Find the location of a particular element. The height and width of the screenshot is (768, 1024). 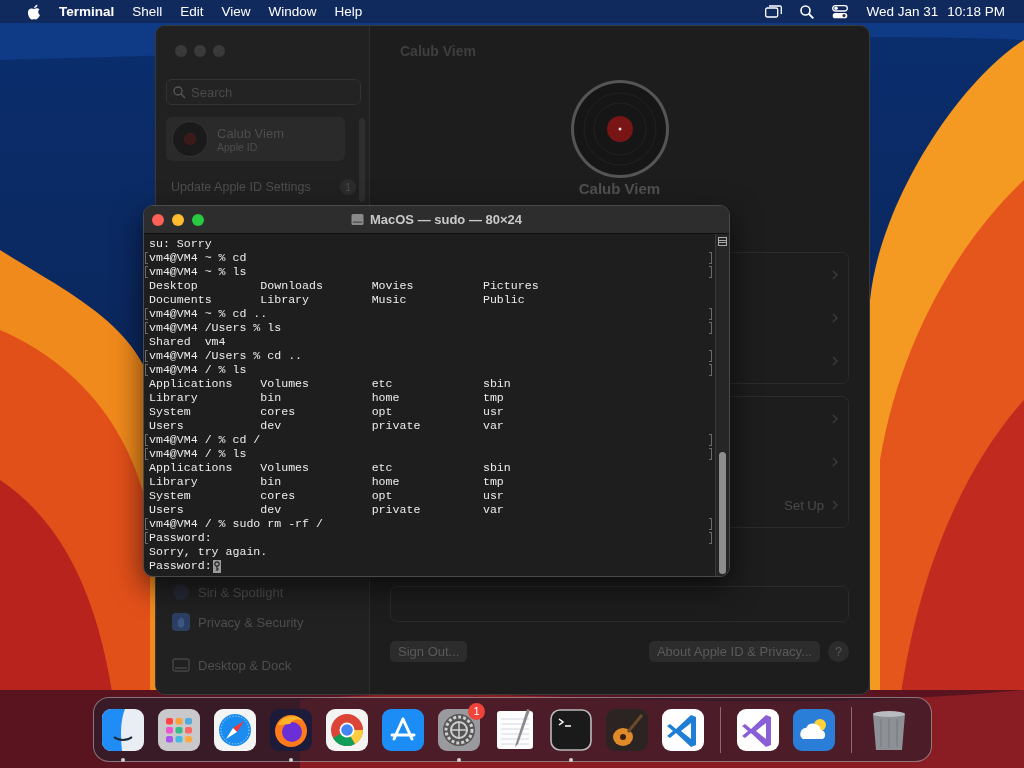

terminal-line: vm4@VM4 / % sudo rm -rf / is located at coordinates (235, 524).